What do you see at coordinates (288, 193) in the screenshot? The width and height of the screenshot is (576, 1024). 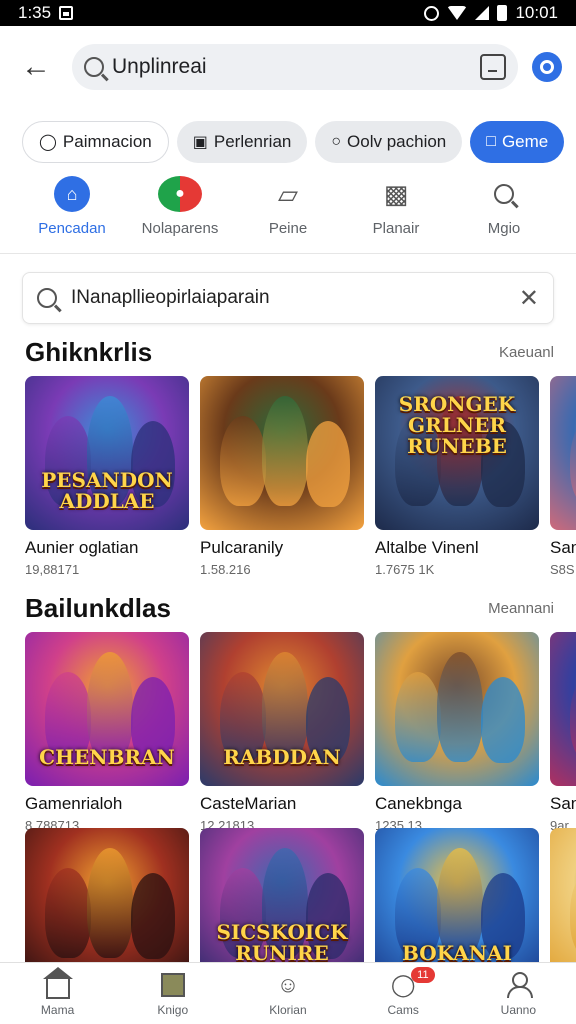 I see `bag-icon: ▱` at bounding box center [288, 193].